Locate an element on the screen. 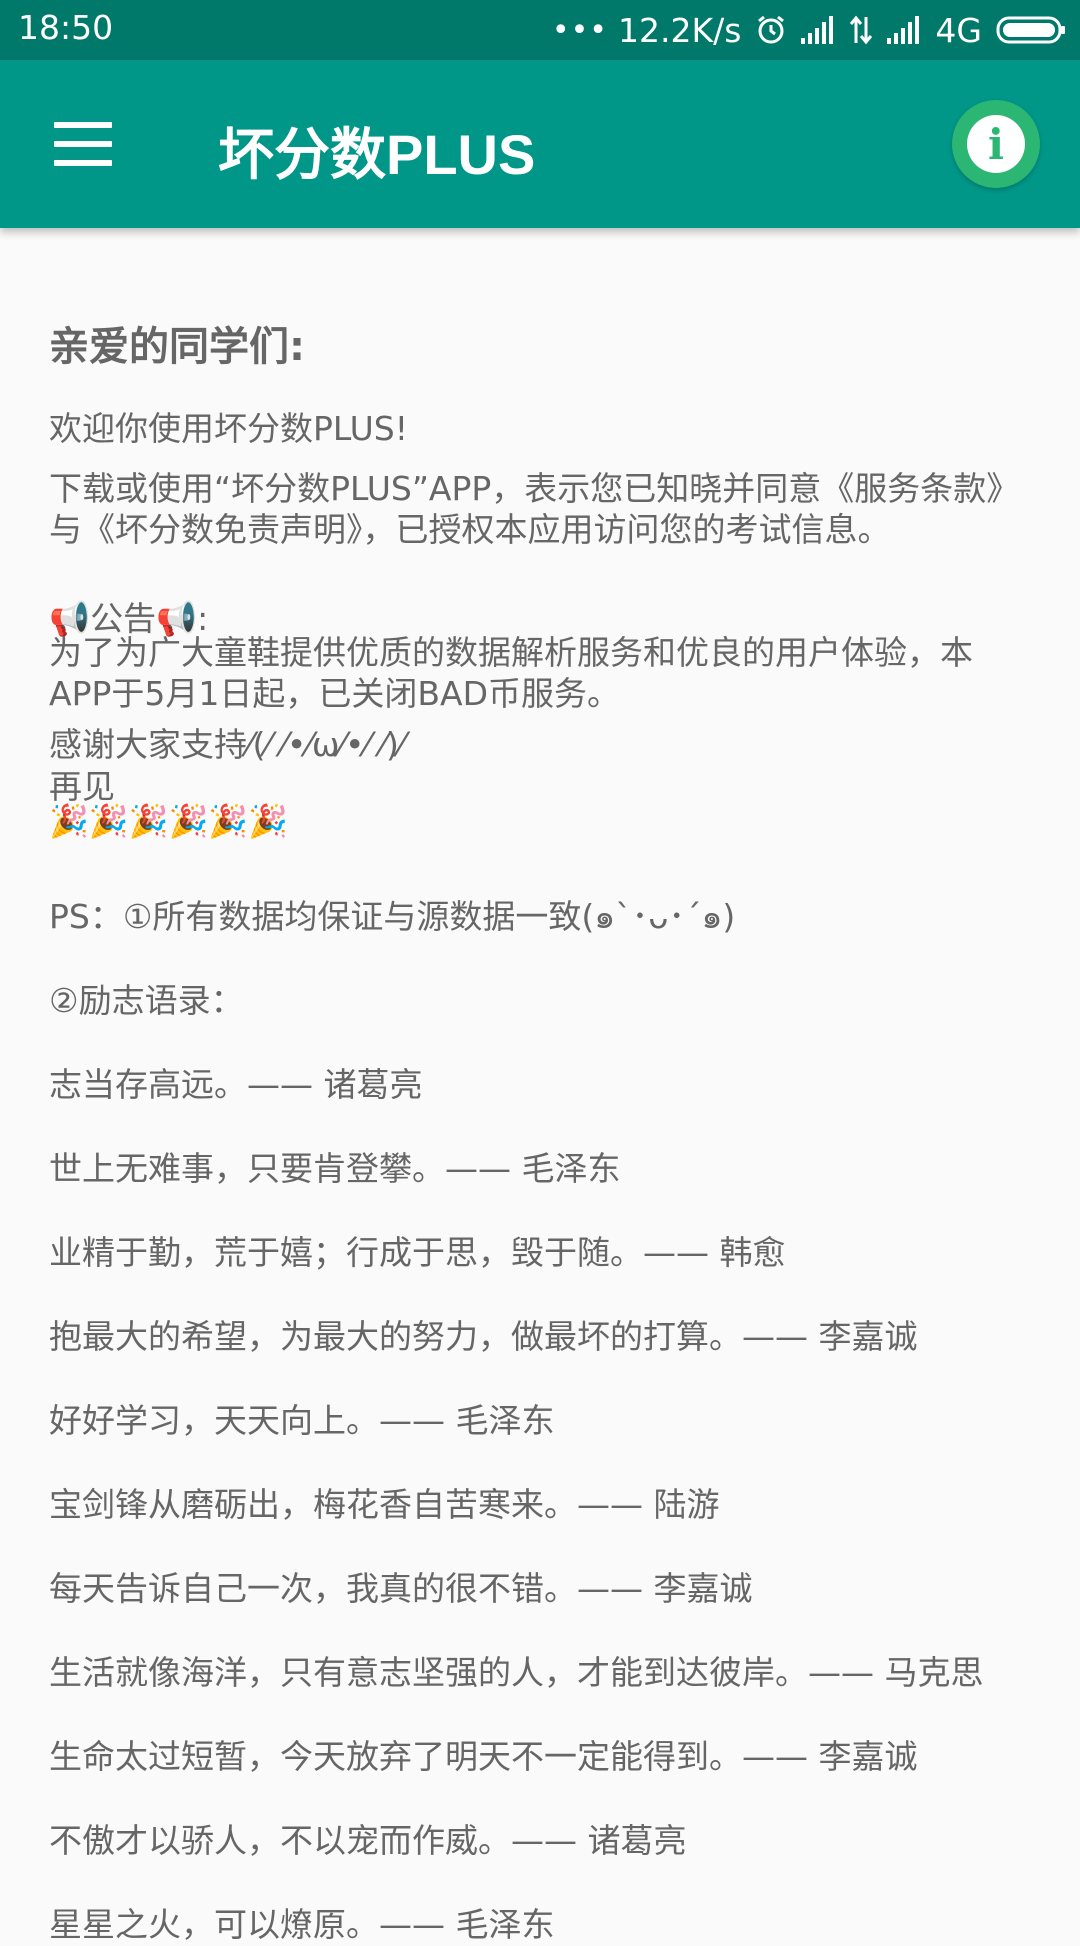 The image size is (1080, 1946). status-bar: 18:50 ••• 12.2K/s 4G is located at coordinates (540, 30).